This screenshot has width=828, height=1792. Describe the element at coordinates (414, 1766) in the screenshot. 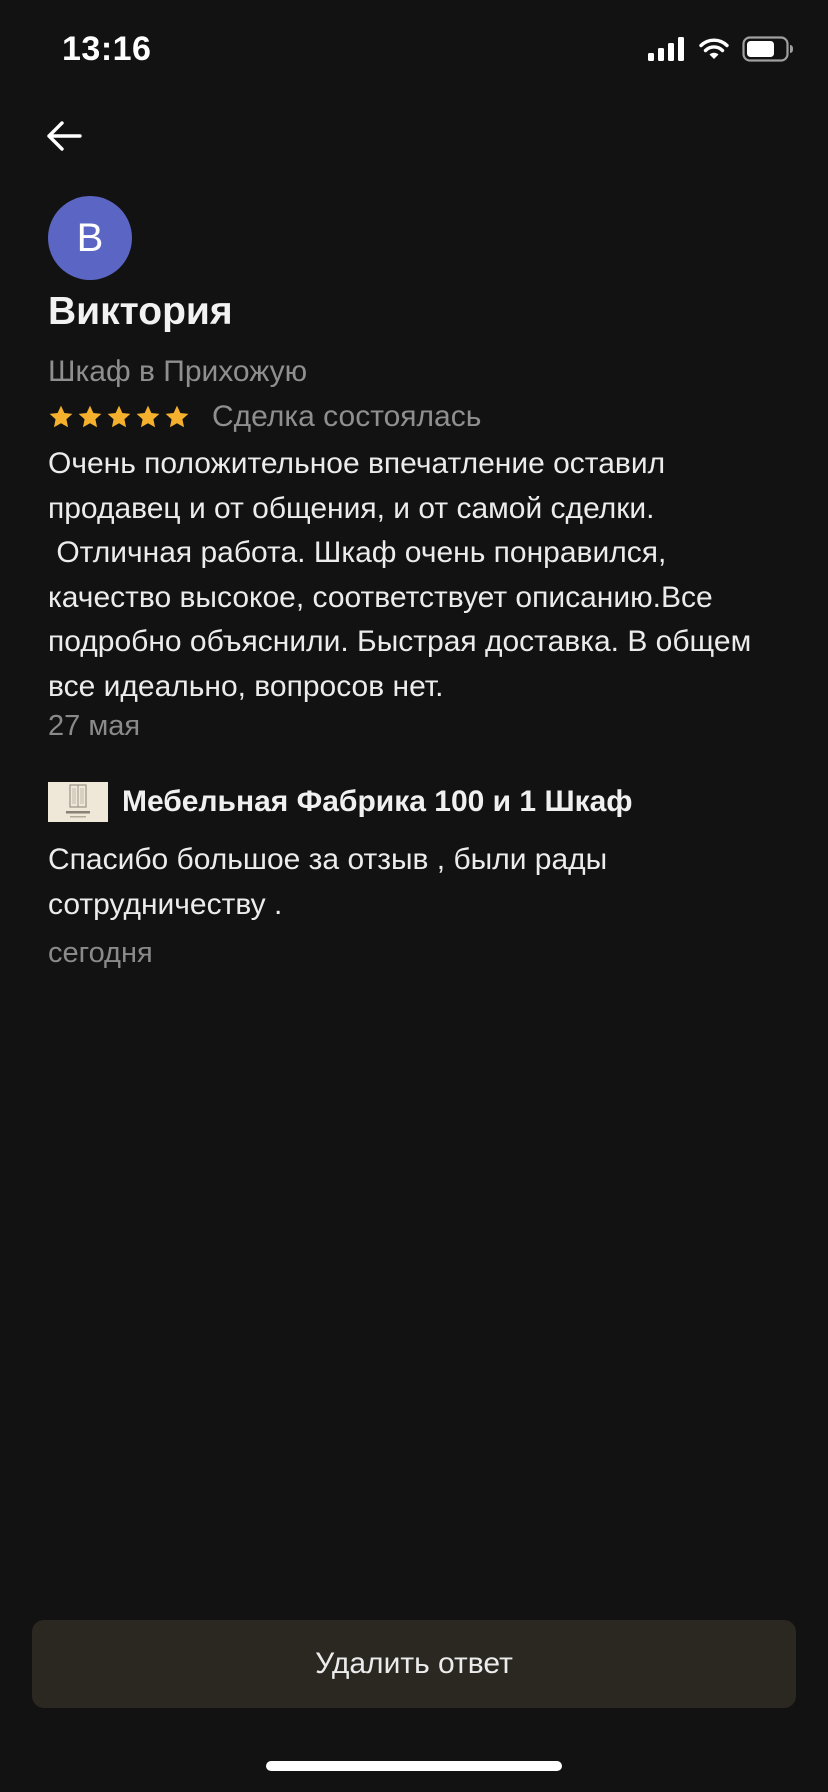

I see `home-indicator` at that location.